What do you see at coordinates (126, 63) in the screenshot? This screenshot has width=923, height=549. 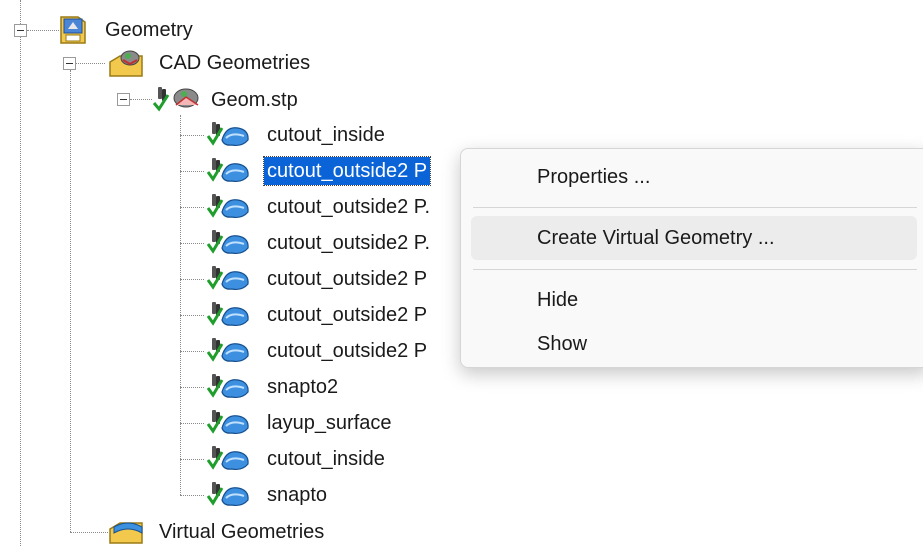 I see `cad-geometries-icon` at bounding box center [126, 63].